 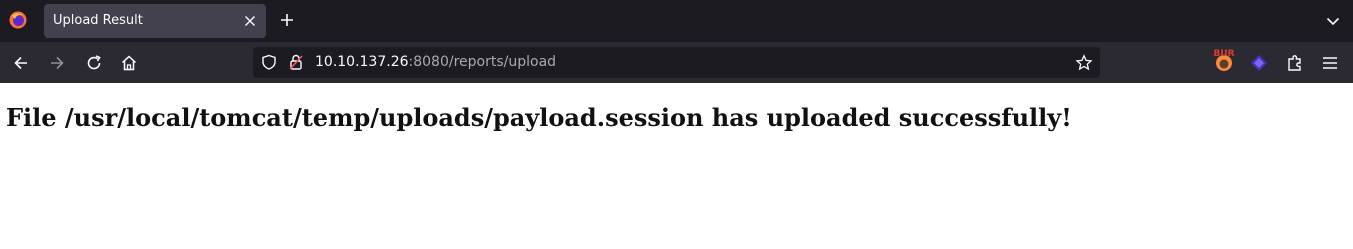 What do you see at coordinates (57, 63) in the screenshot?
I see `forward-icon` at bounding box center [57, 63].